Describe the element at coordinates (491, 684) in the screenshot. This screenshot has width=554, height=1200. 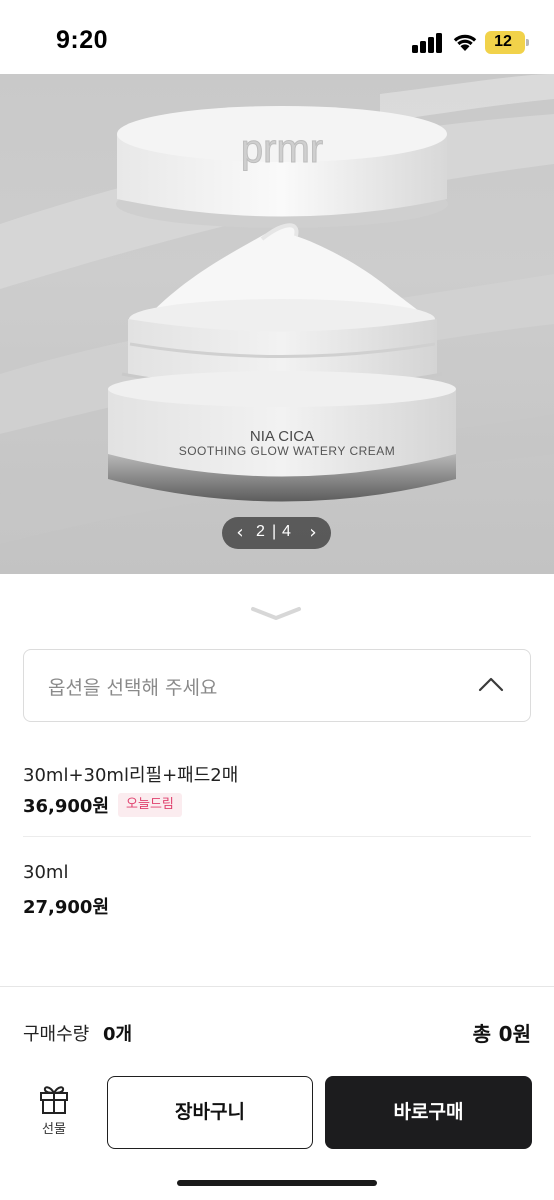
I see `chevron-up-icon` at that location.